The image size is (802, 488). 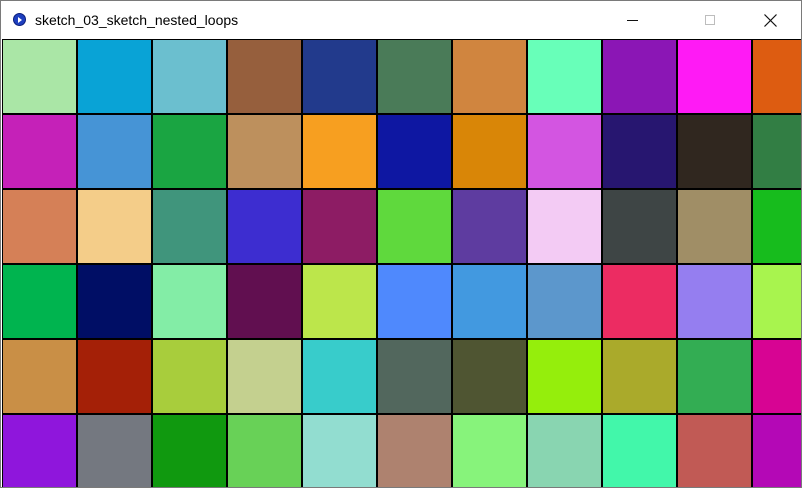 I want to click on minimize-button, so click(x=632, y=20).